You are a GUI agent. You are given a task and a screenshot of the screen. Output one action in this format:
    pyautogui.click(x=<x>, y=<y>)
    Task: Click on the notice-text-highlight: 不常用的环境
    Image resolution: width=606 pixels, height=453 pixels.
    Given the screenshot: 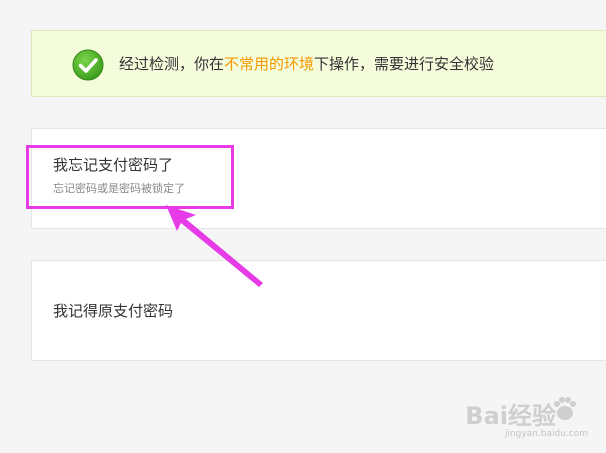 What is the action you would take?
    pyautogui.click(x=269, y=64)
    